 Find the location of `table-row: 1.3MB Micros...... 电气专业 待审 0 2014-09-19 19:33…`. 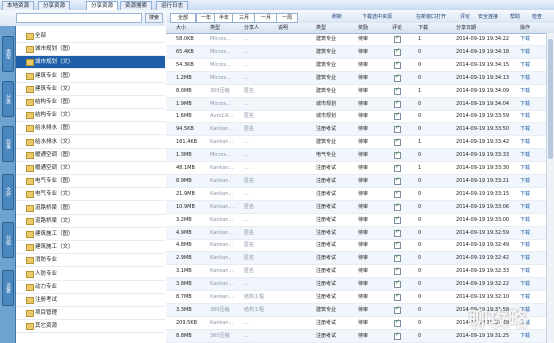

table-row: 1.3MB Micros...... 电气专业 待审 0 2014-09-19 19:33… is located at coordinates (360, 156).